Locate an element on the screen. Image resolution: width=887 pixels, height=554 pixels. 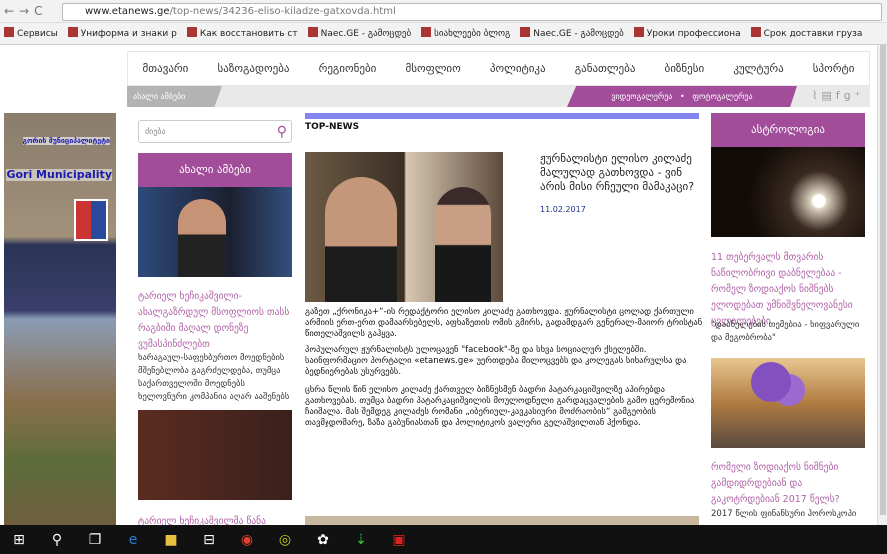
section-label: TOP-NEWS is located at coordinates (332, 127).